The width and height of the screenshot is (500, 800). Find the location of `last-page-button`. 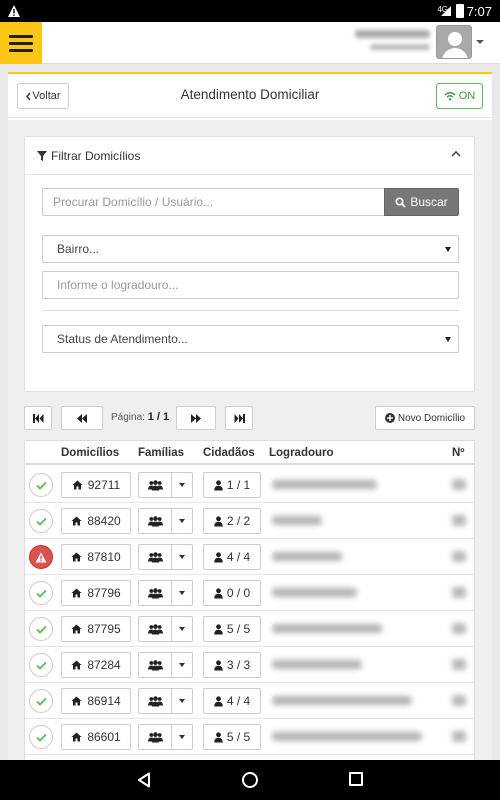

last-page-button is located at coordinates (239, 418).